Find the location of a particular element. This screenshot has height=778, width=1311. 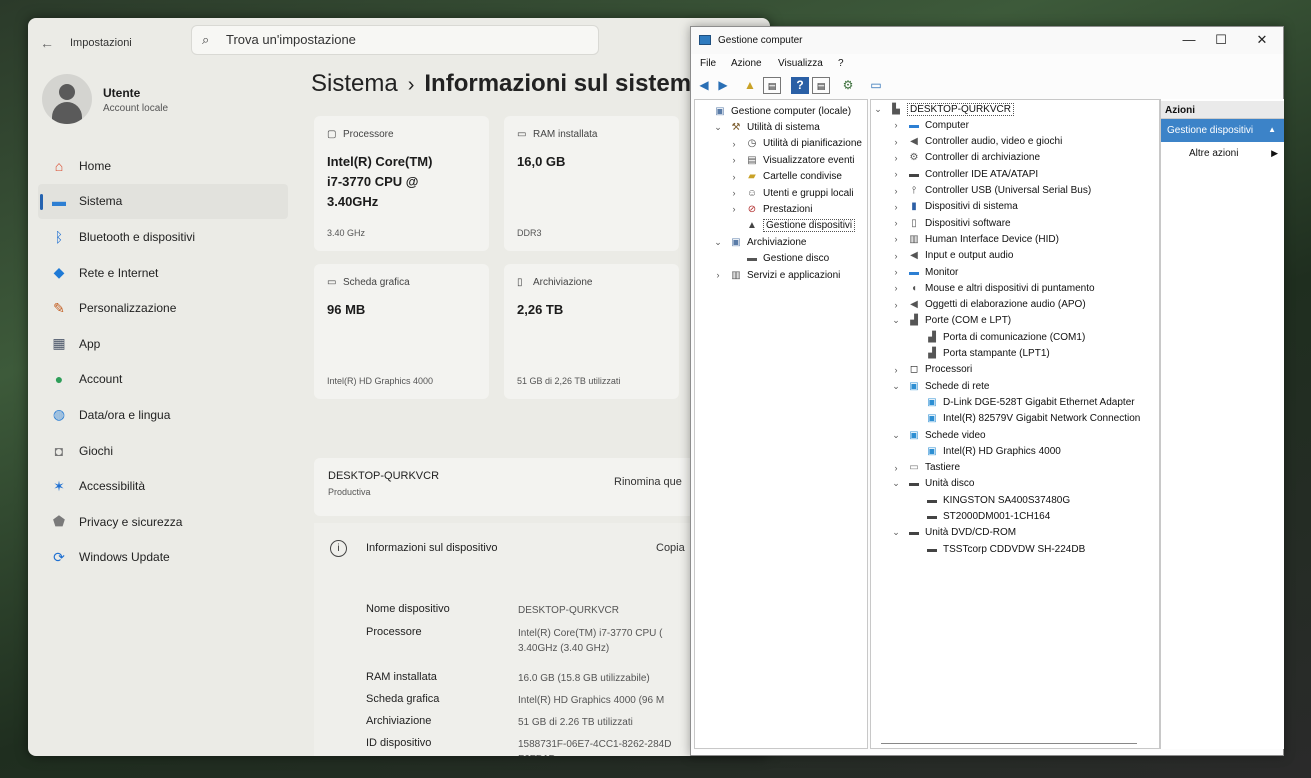

device-node-human-interface-device-hid: › ▥ Human Interface Device (HID) is located at coordinates (975, 239).